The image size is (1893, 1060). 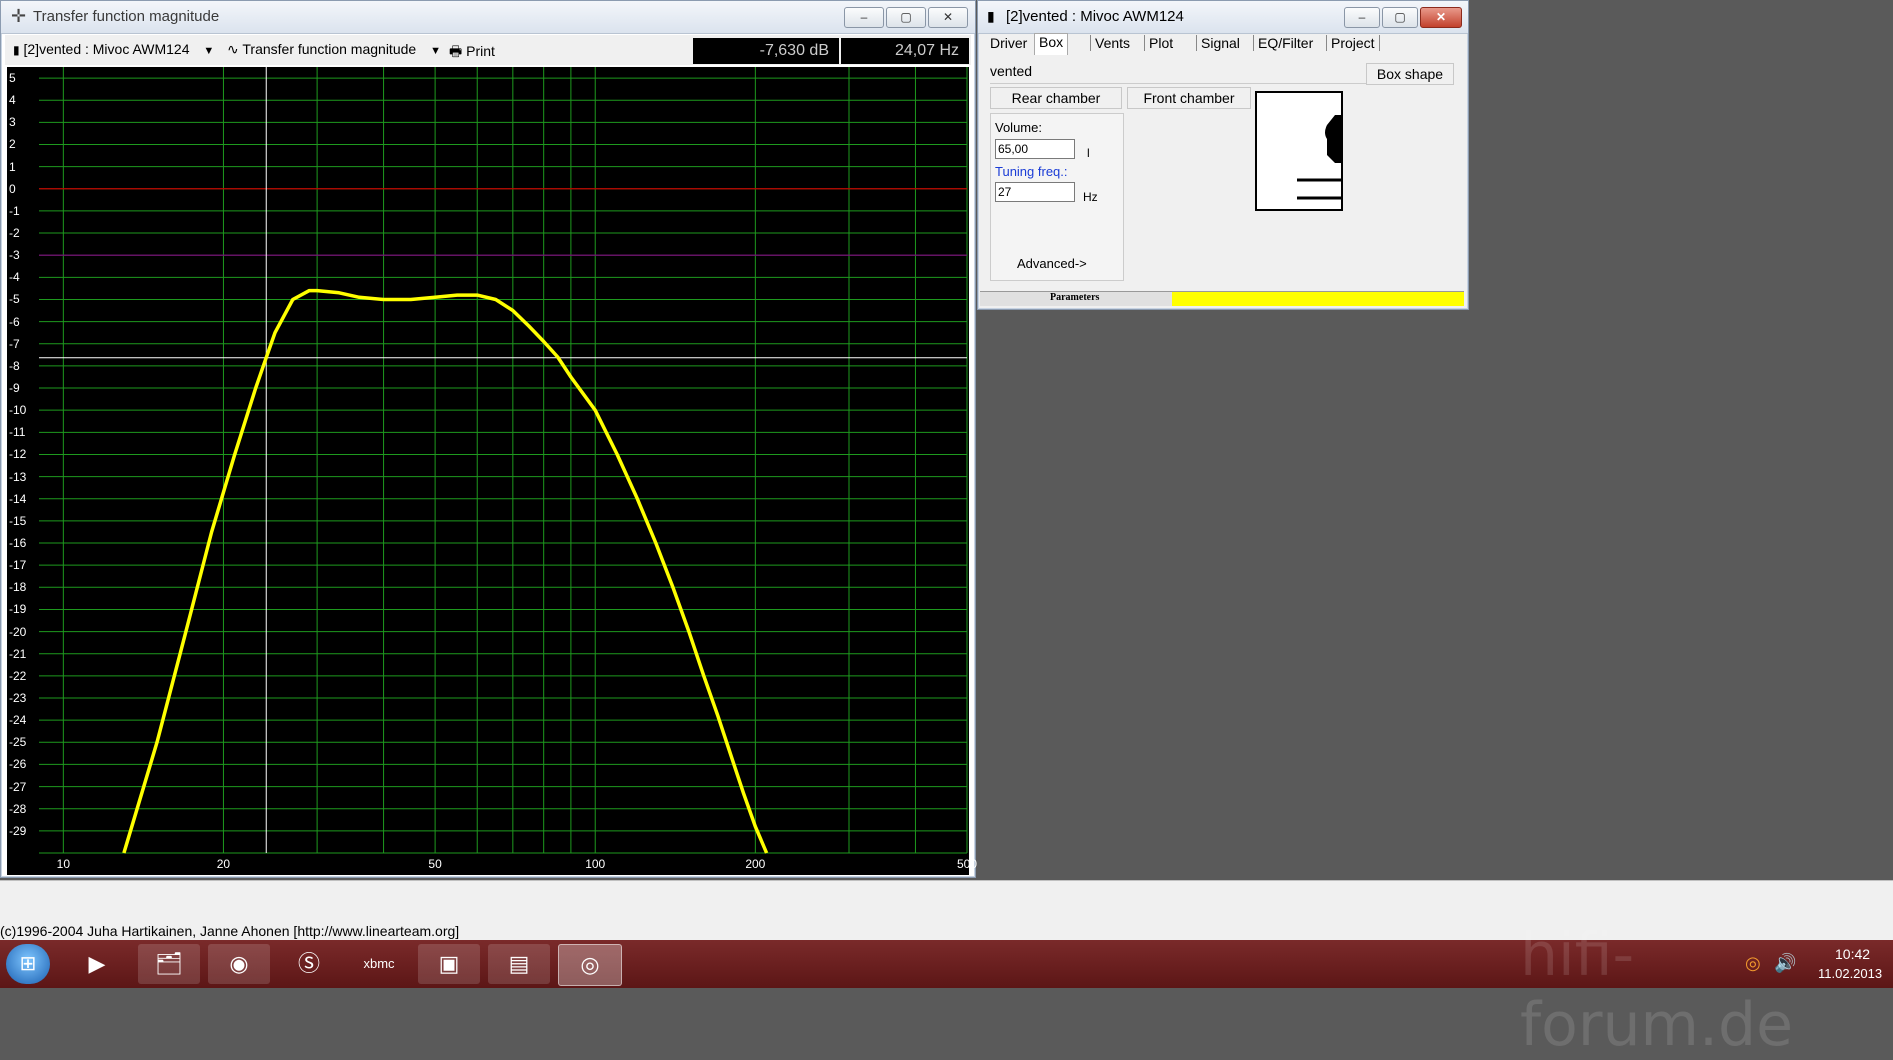 What do you see at coordinates (18, 698) in the screenshot?
I see `y-tick-label: -23` at bounding box center [18, 698].